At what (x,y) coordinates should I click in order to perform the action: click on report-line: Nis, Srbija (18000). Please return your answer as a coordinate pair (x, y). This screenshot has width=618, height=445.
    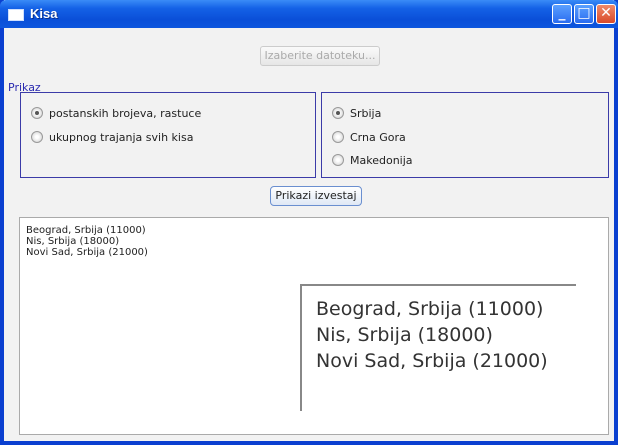
    Looking at the image, I should click on (73, 241).